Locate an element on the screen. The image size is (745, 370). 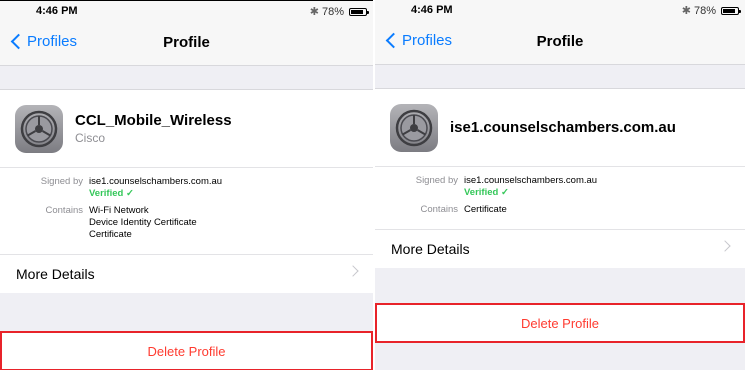
profile-header-text: CCL_Mobile_Wireless Cisco is located at coordinates (153, 128).